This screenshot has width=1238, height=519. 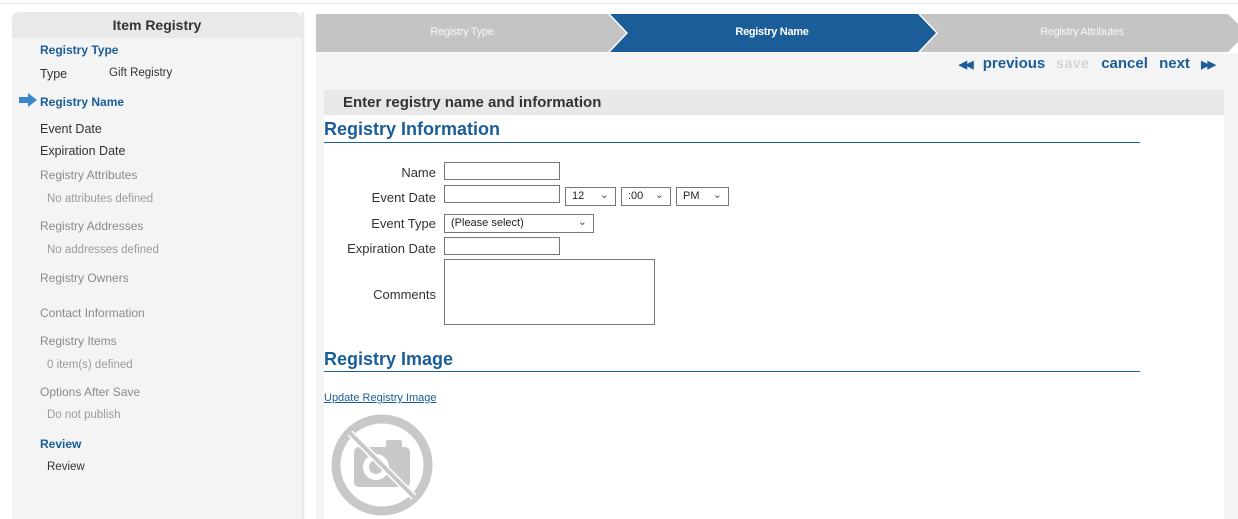 I want to click on sidebar-item-contact-information: Contact Information, so click(x=185, y=313).